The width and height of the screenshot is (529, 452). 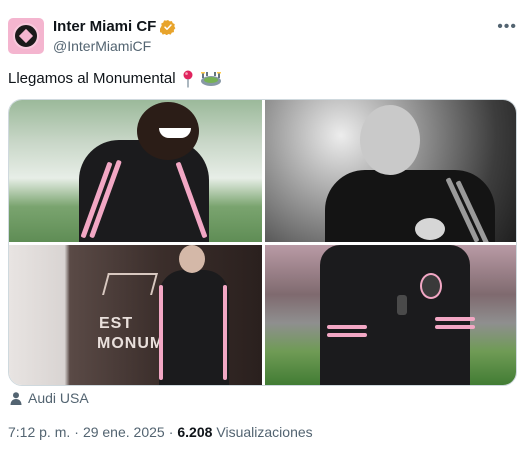 What do you see at coordinates (135, 315) in the screenshot?
I see `photo-player-tunnel: EST MONUM` at bounding box center [135, 315].